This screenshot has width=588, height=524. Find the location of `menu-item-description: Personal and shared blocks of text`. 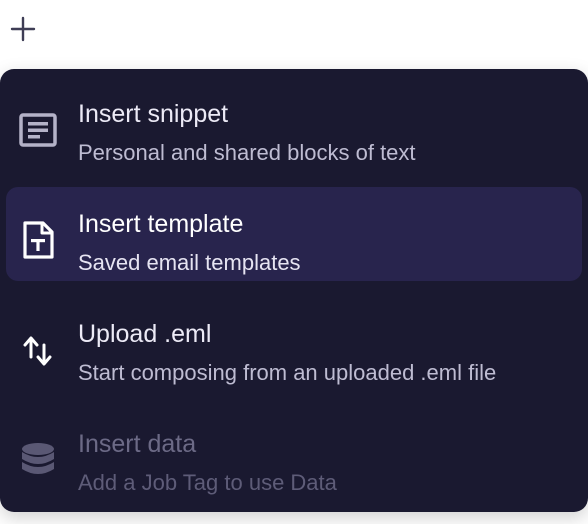

menu-item-description: Personal and shared blocks of text is located at coordinates (247, 152).